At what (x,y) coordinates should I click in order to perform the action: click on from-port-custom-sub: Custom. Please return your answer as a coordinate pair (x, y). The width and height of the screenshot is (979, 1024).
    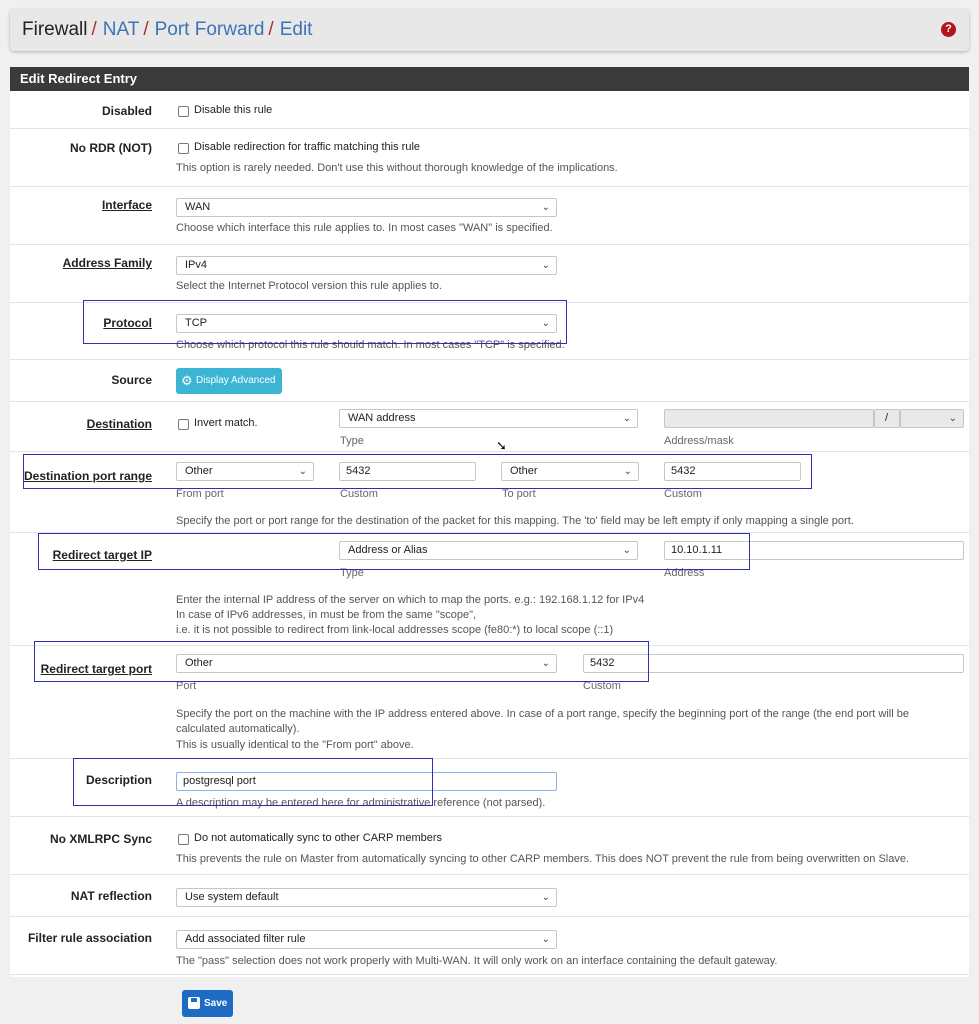
    Looking at the image, I should click on (359, 494).